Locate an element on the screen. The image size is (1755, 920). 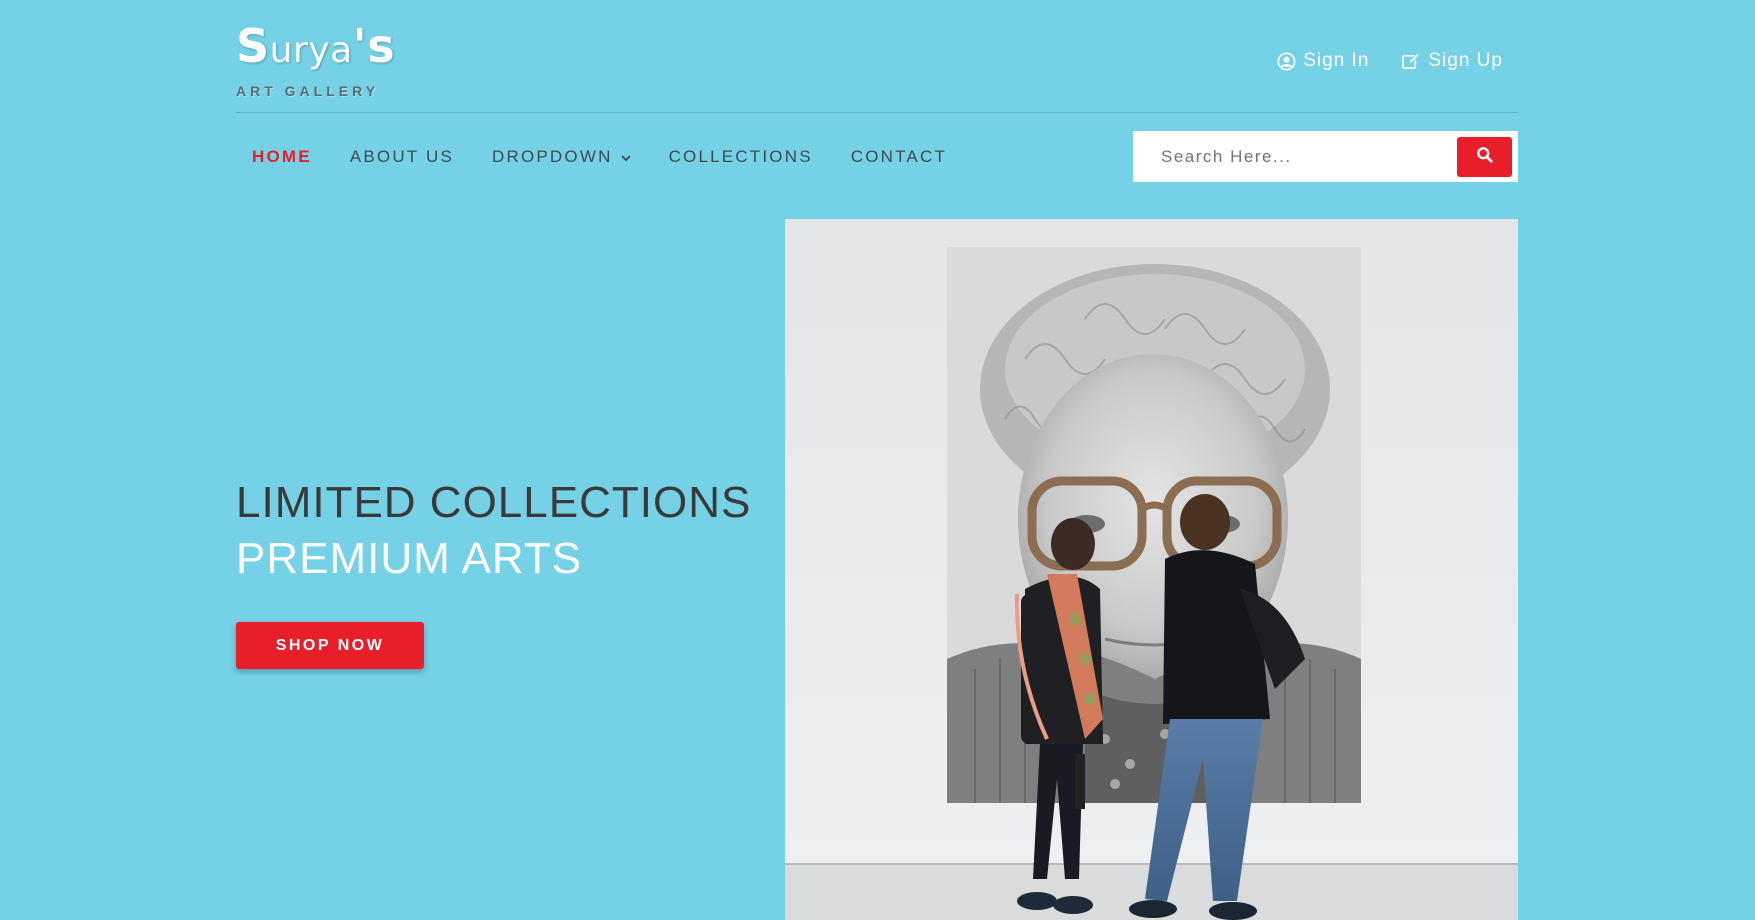
sign-in-label: Sign In is located at coordinates (1336, 60).